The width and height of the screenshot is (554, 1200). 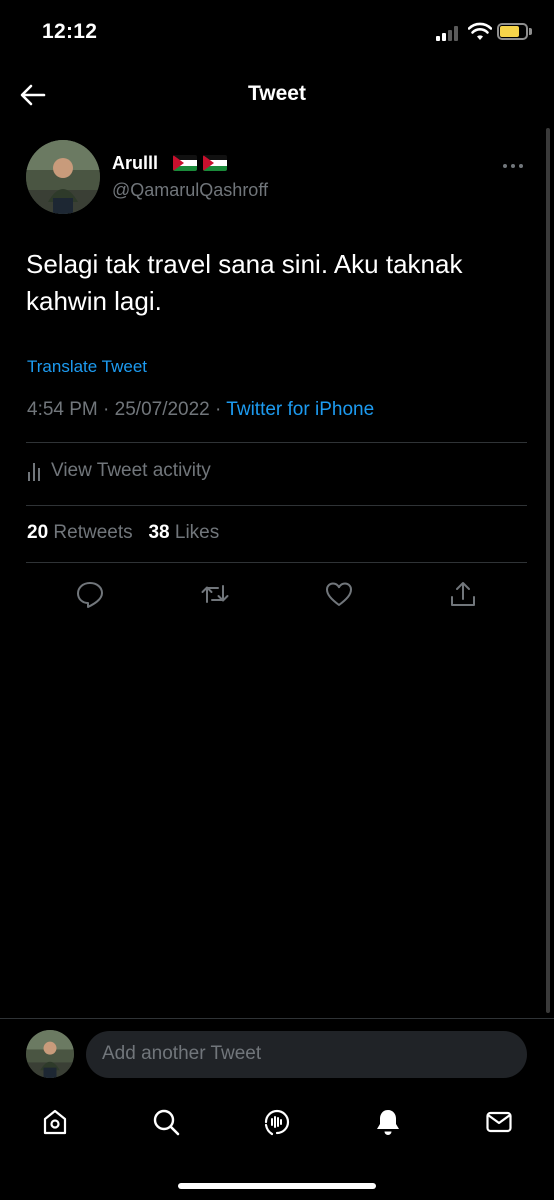 I want to click on more-icon, so click(x=513, y=166).